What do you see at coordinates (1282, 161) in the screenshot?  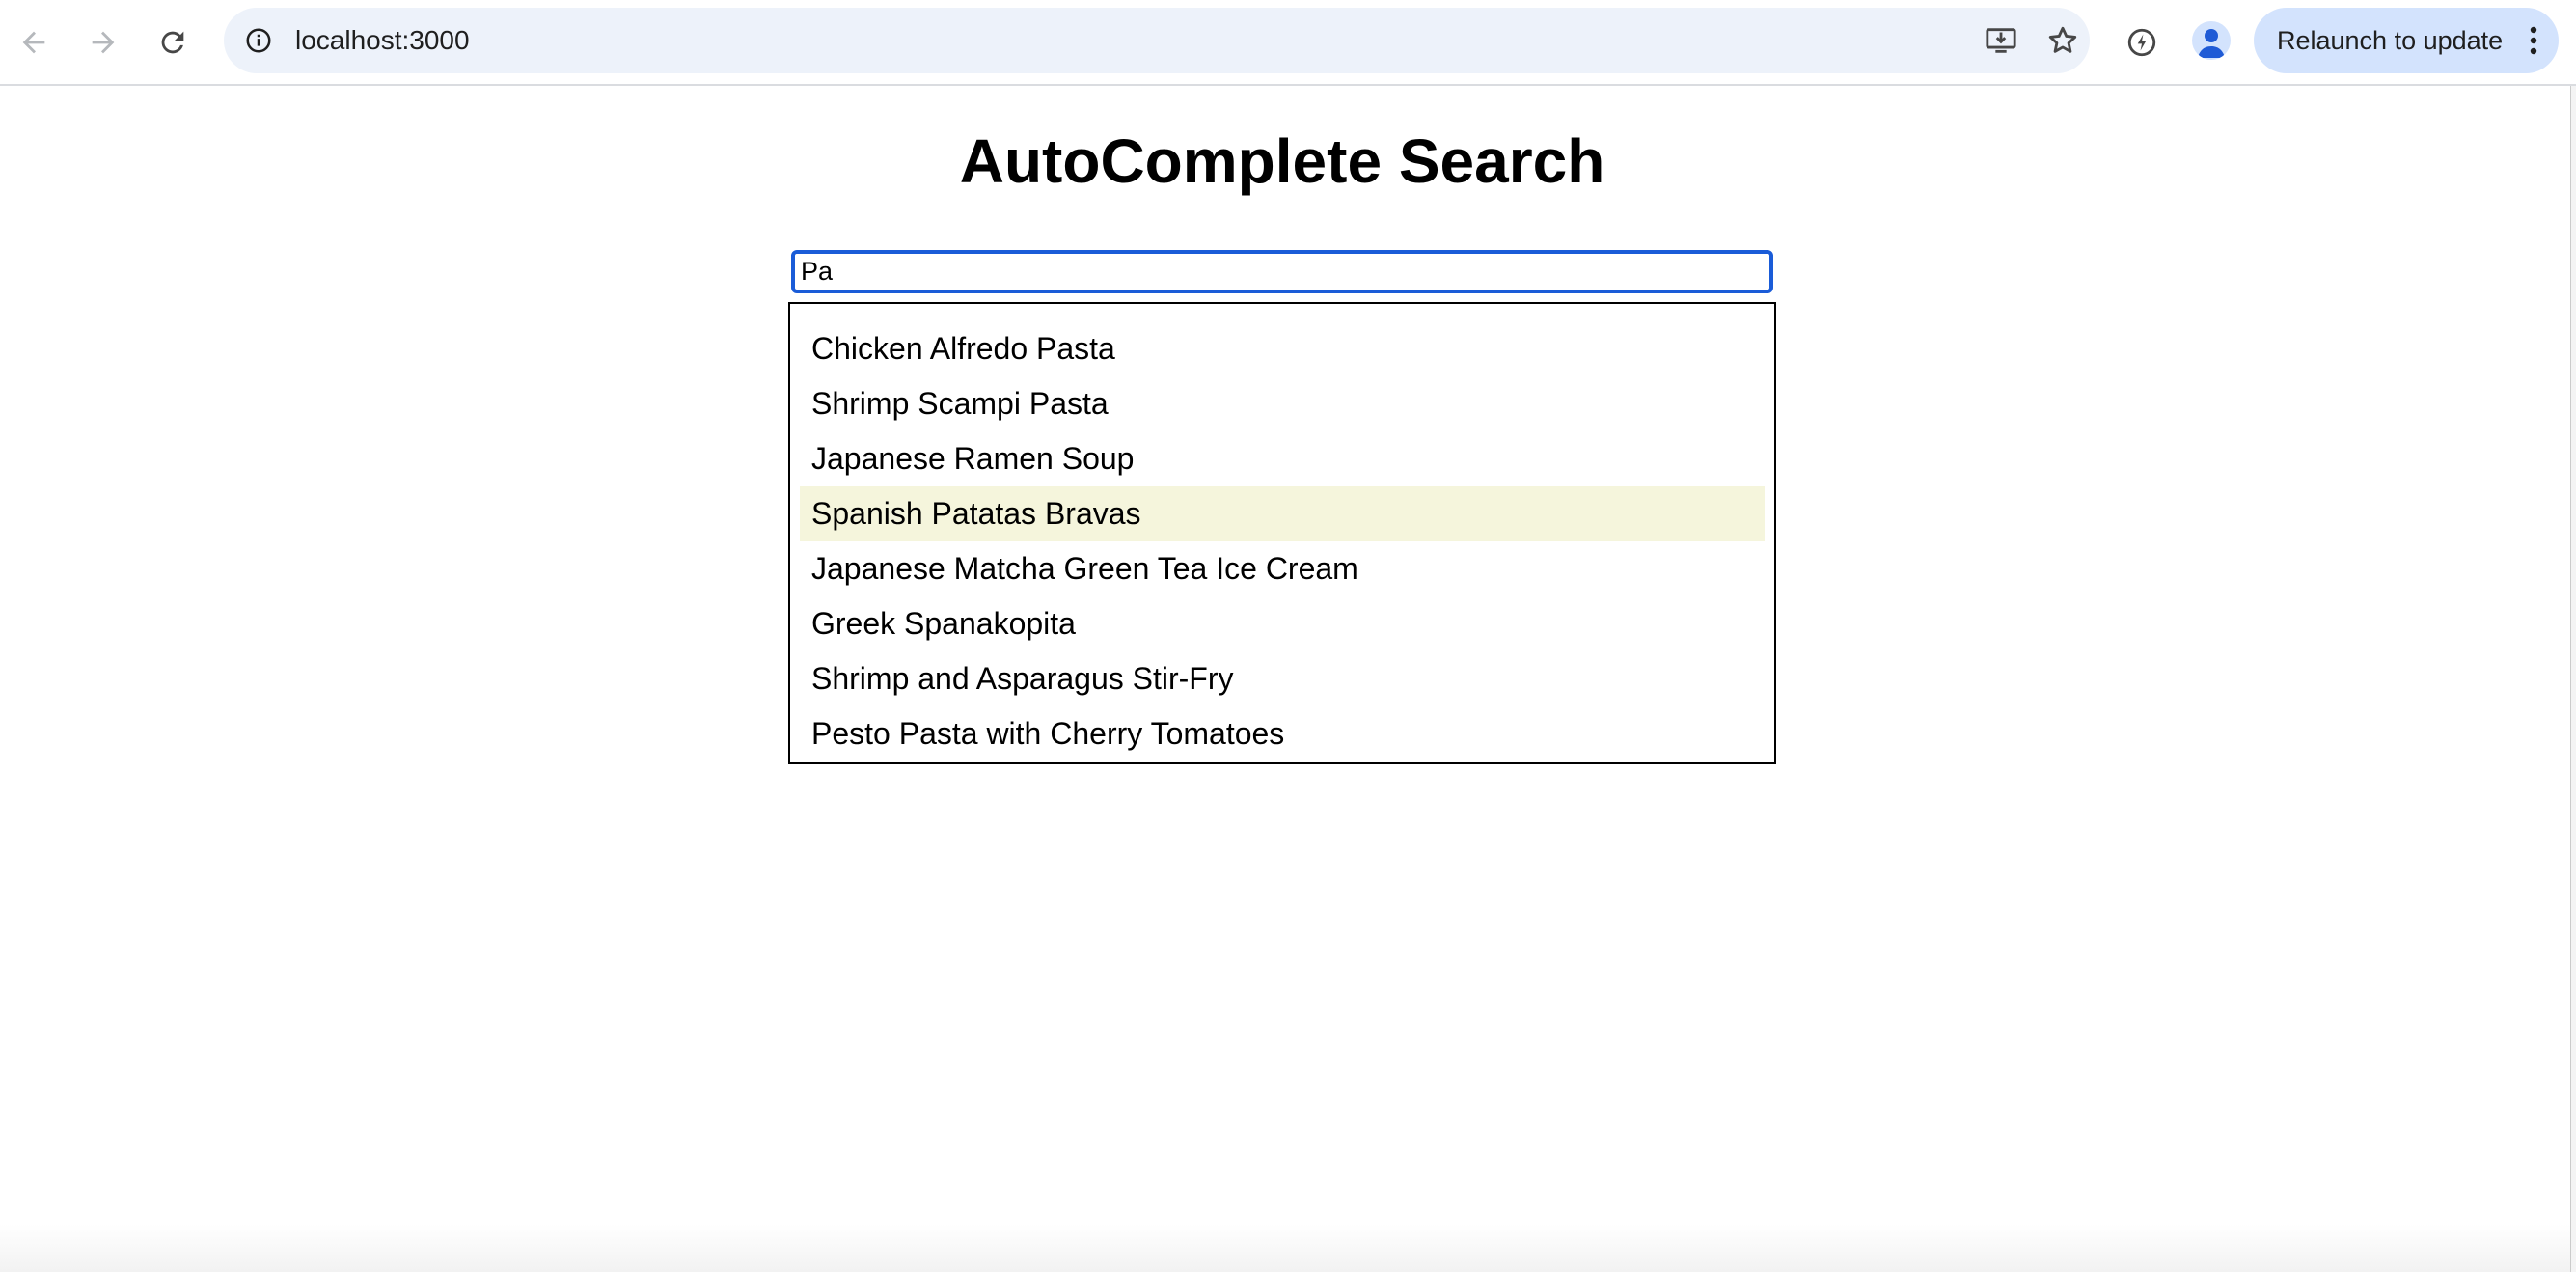 I see `page-title: AutoComplete Search` at bounding box center [1282, 161].